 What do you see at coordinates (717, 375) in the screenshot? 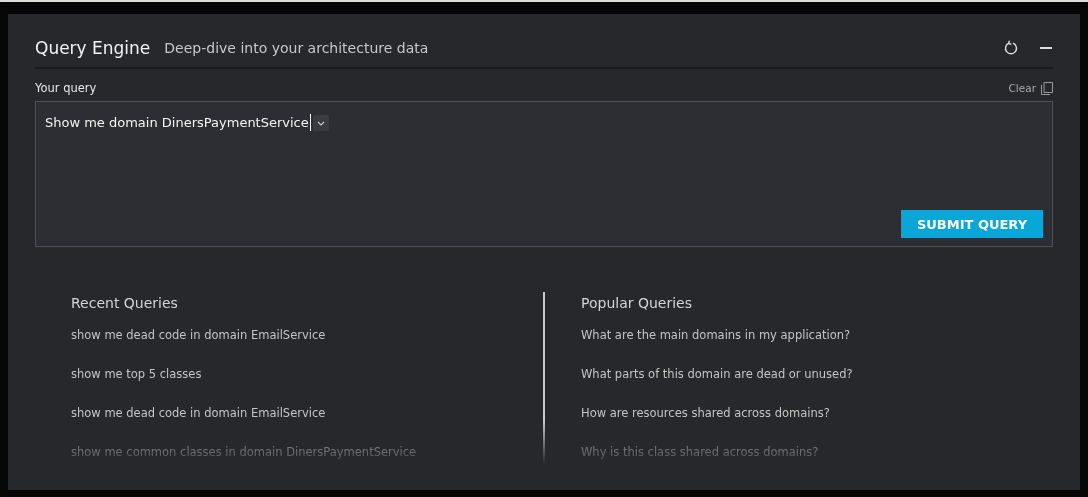
I see `popular-query-link: What parts of this domain are dead or unused?` at bounding box center [717, 375].